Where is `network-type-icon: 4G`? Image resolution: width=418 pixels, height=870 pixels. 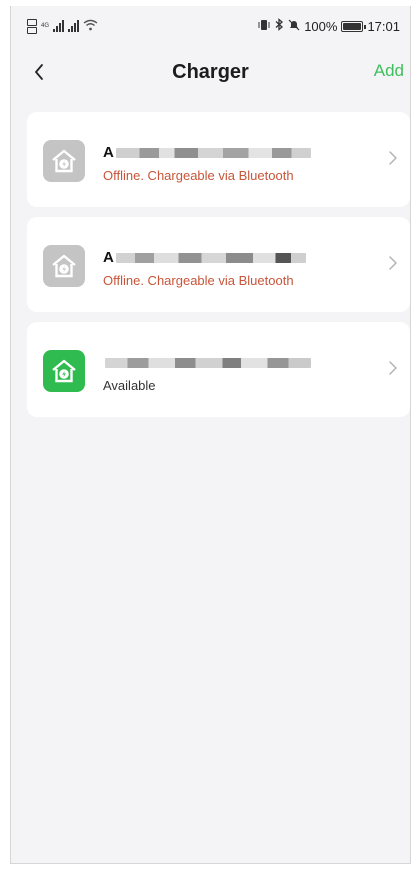
network-type-icon: 4G is located at coordinates (45, 26).